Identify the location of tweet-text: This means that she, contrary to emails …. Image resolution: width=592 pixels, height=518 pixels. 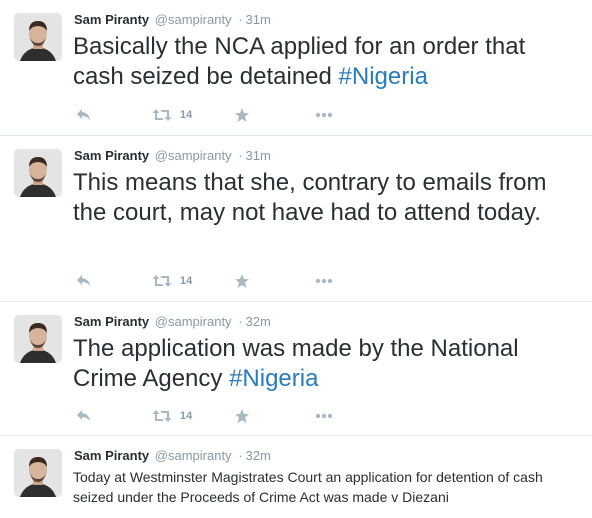
(326, 198).